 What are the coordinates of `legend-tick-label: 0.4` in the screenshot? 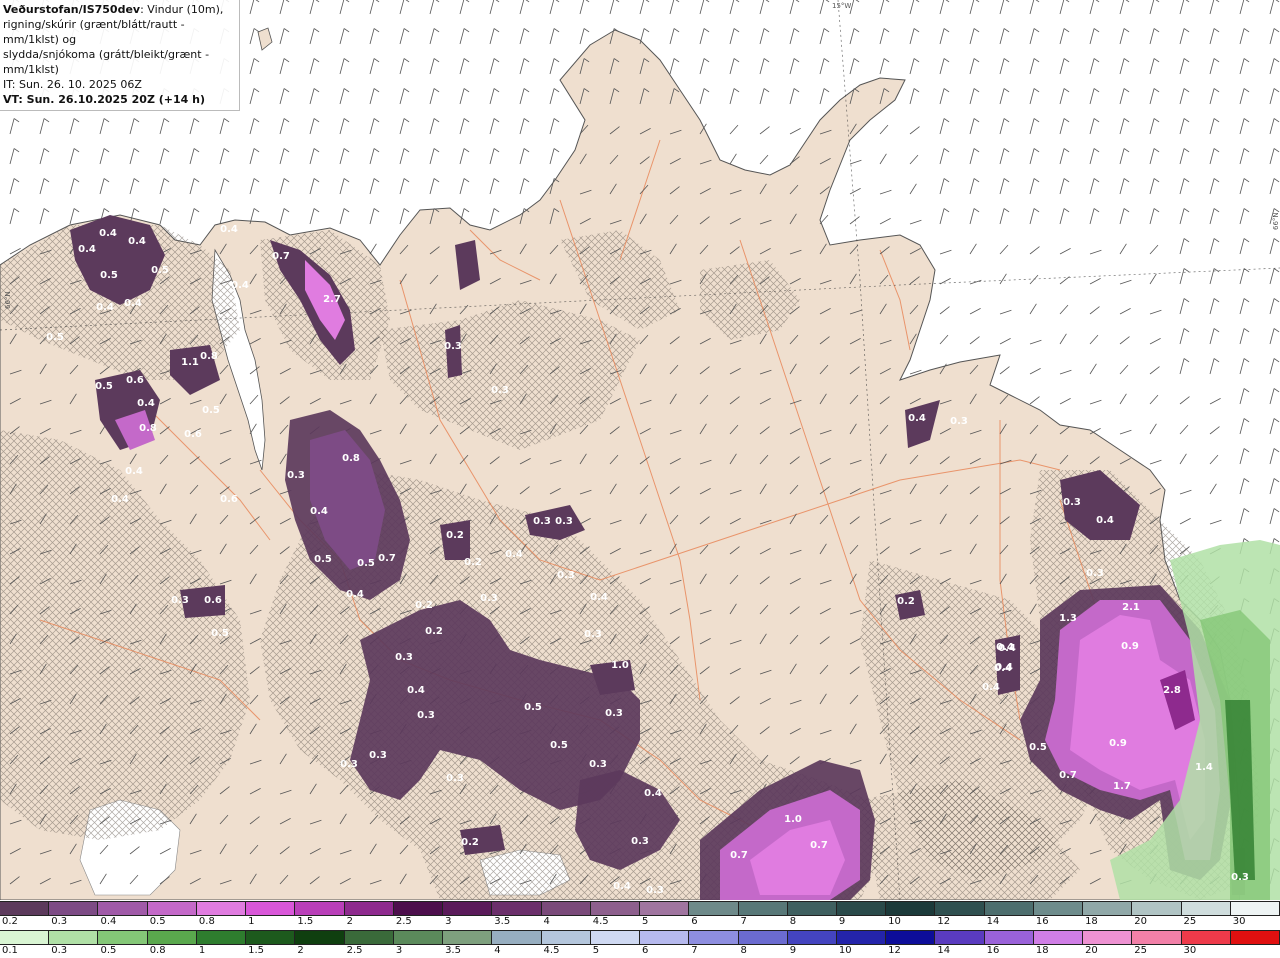 It's located at (108, 921).